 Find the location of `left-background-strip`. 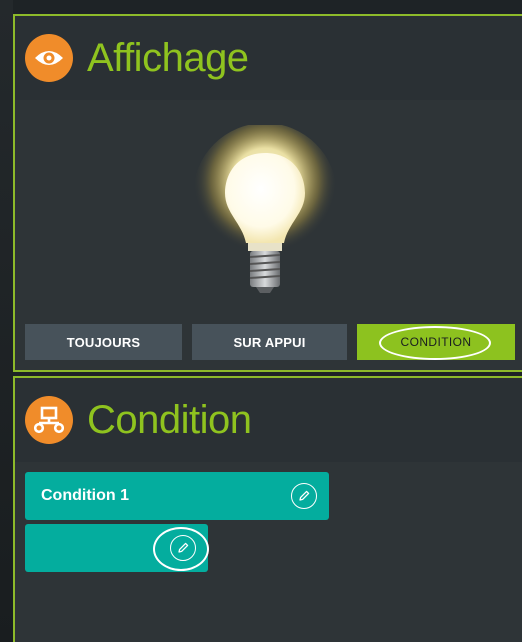

left-background-strip is located at coordinates (6, 321).